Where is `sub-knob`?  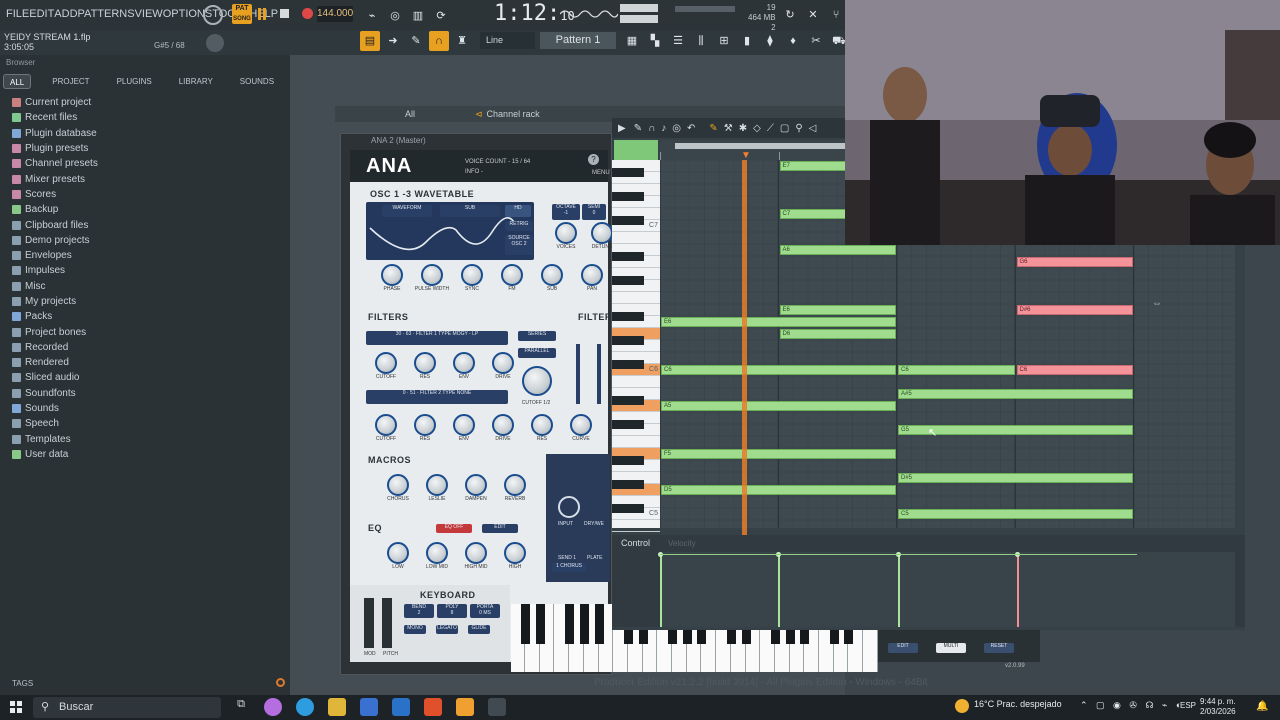
sub-knob is located at coordinates (552, 275).